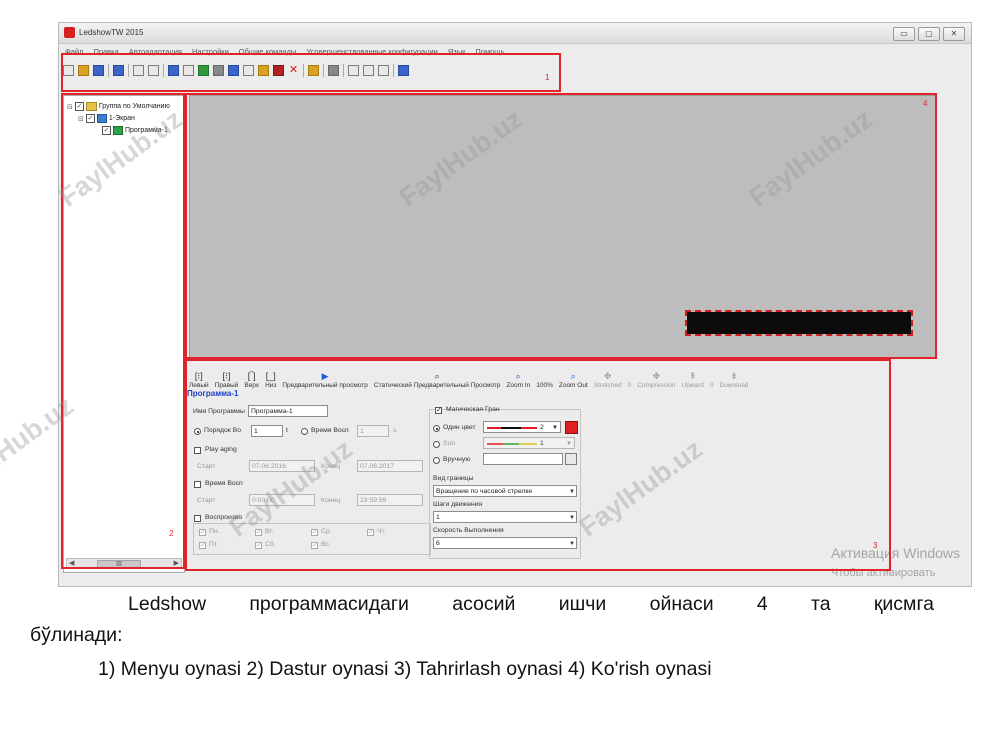 The width and height of the screenshot is (1000, 750). Describe the element at coordinates (171, 533) in the screenshot. I see `annotation-number-2: 2` at that location.